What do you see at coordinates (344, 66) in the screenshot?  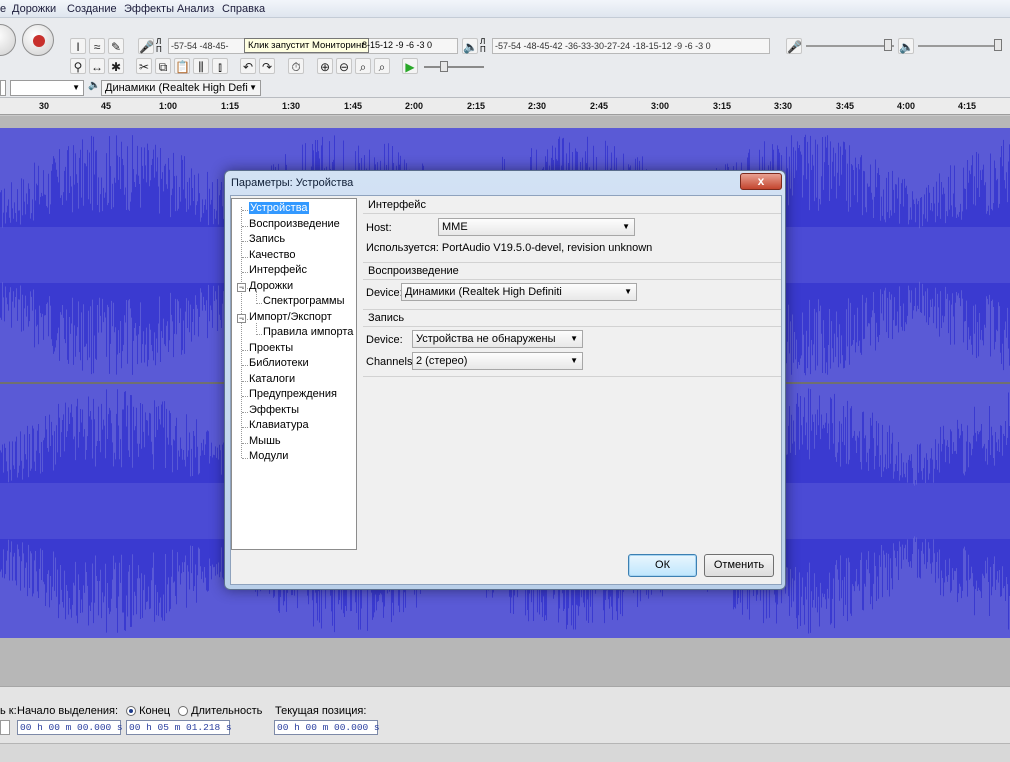 I see `zoom-out-icon: ⊖` at bounding box center [344, 66].